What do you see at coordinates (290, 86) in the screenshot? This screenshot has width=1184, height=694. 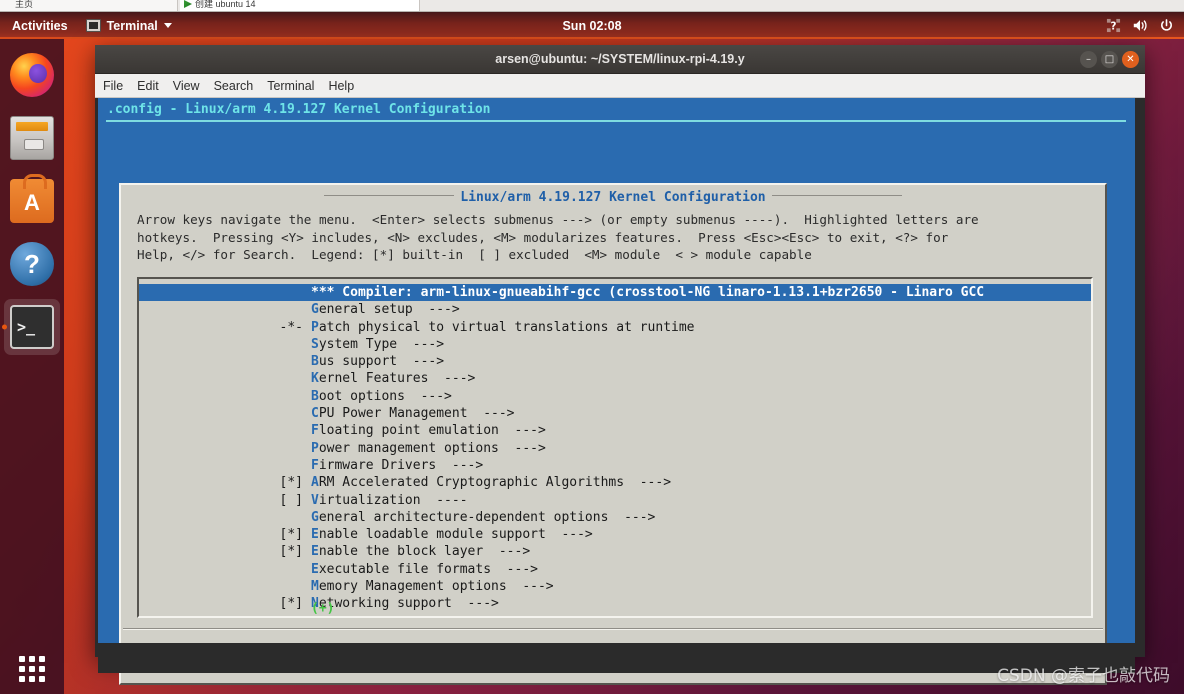 I see `menu-terminal: Terminal` at bounding box center [290, 86].